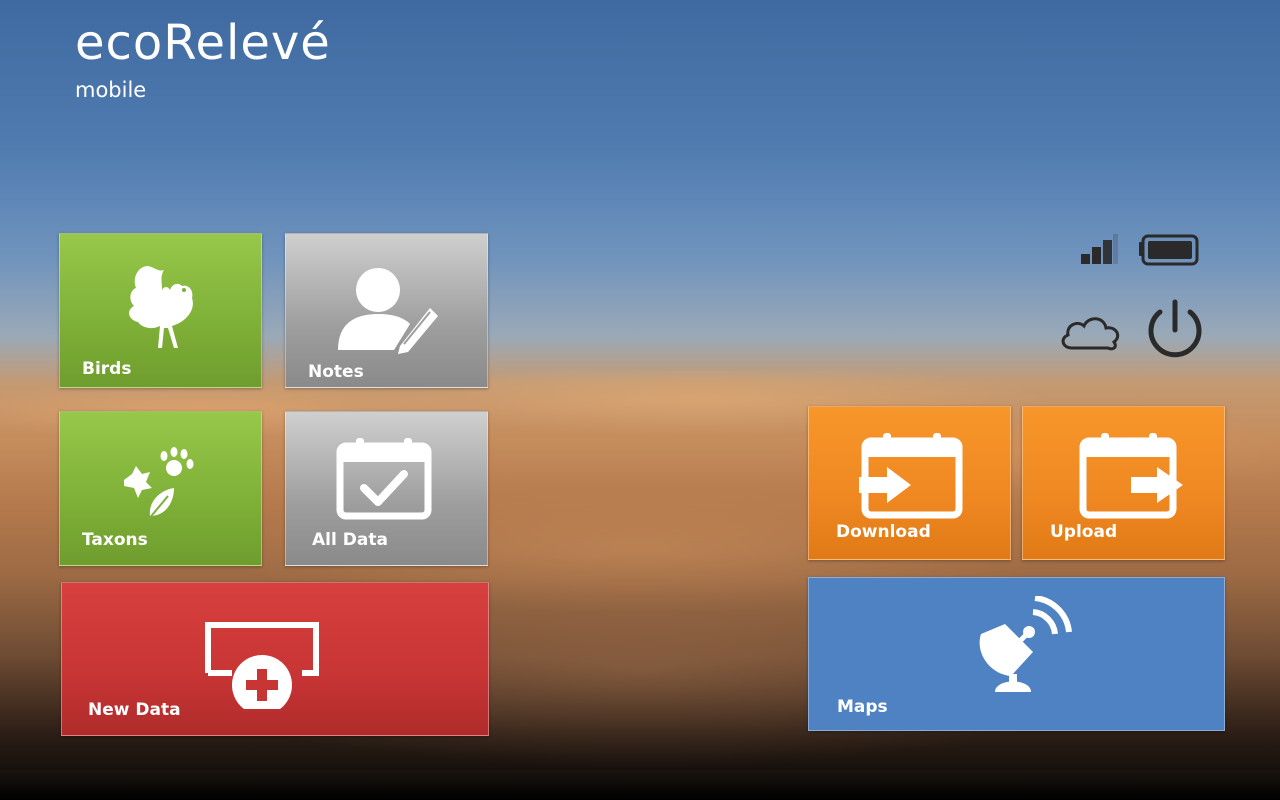 The width and height of the screenshot is (1280, 800). What do you see at coordinates (1091, 332) in the screenshot?
I see `cloud-icon` at bounding box center [1091, 332].